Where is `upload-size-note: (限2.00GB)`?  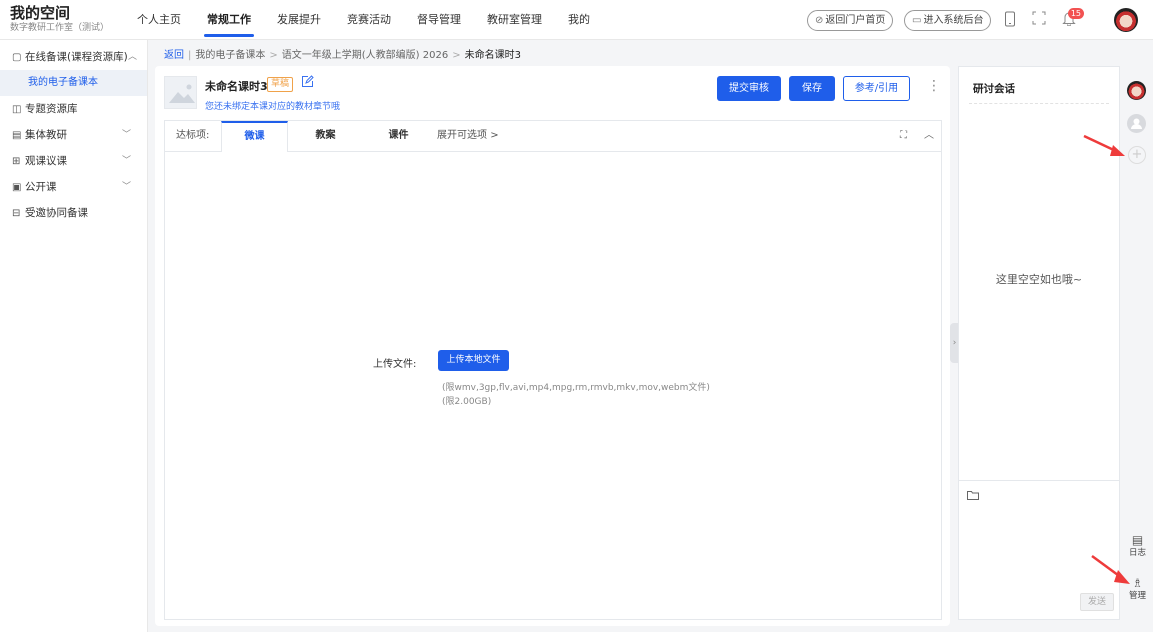 upload-size-note: (限2.00GB) is located at coordinates (467, 402).